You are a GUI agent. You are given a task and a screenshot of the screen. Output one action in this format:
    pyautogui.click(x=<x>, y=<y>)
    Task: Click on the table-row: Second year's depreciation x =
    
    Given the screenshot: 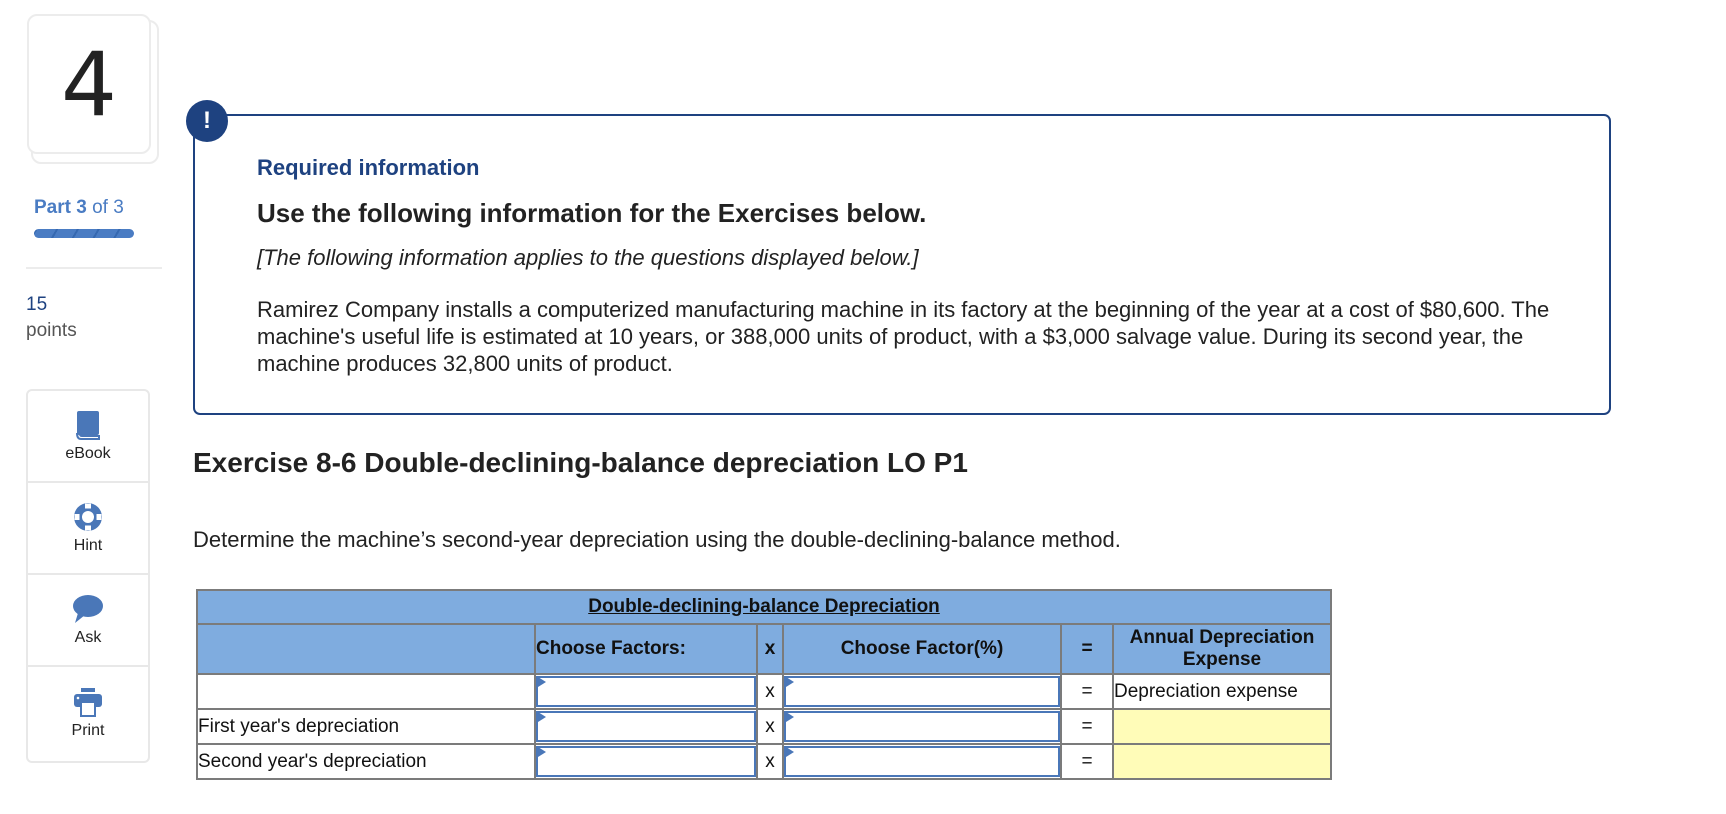 What is the action you would take?
    pyautogui.click(x=764, y=761)
    